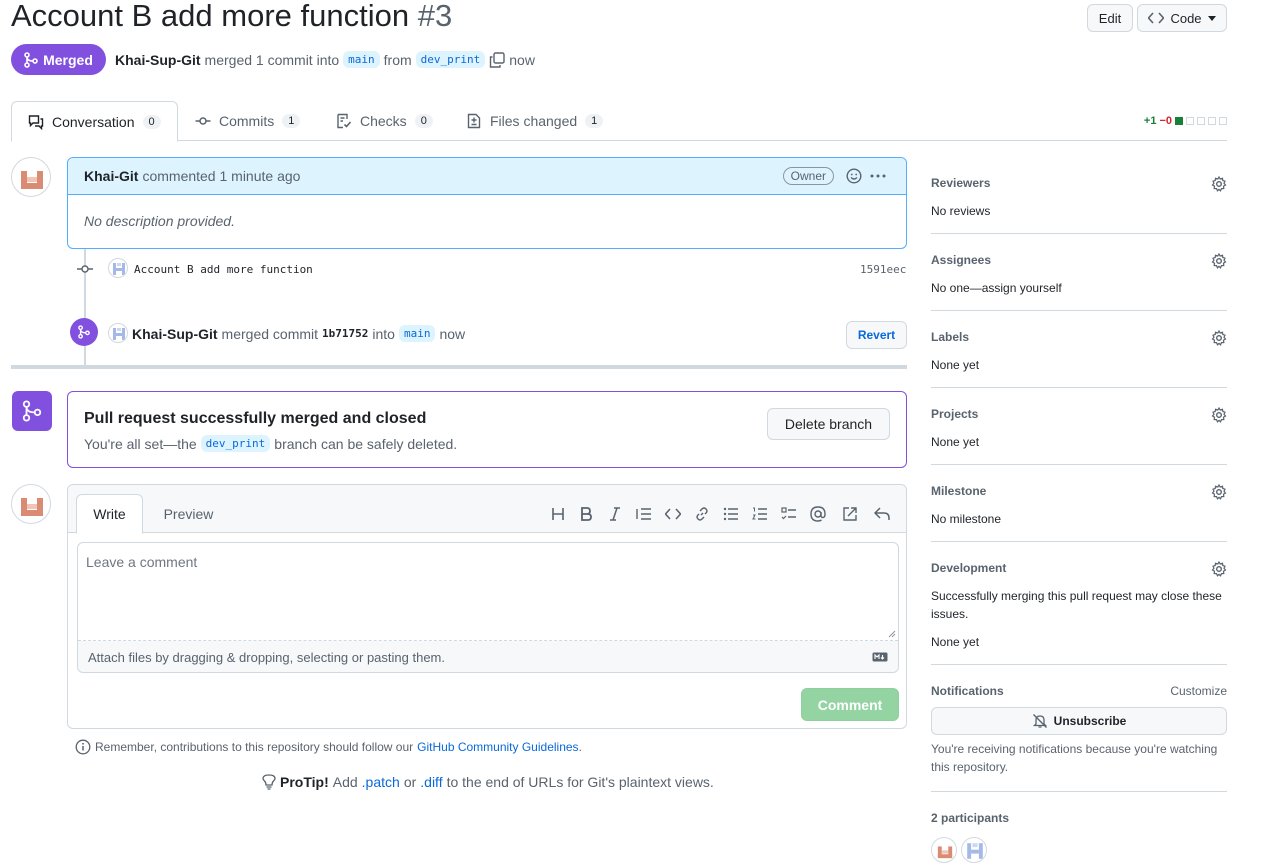 The width and height of the screenshot is (1269, 865). I want to click on edit-button-label: Edit, so click(1110, 18).